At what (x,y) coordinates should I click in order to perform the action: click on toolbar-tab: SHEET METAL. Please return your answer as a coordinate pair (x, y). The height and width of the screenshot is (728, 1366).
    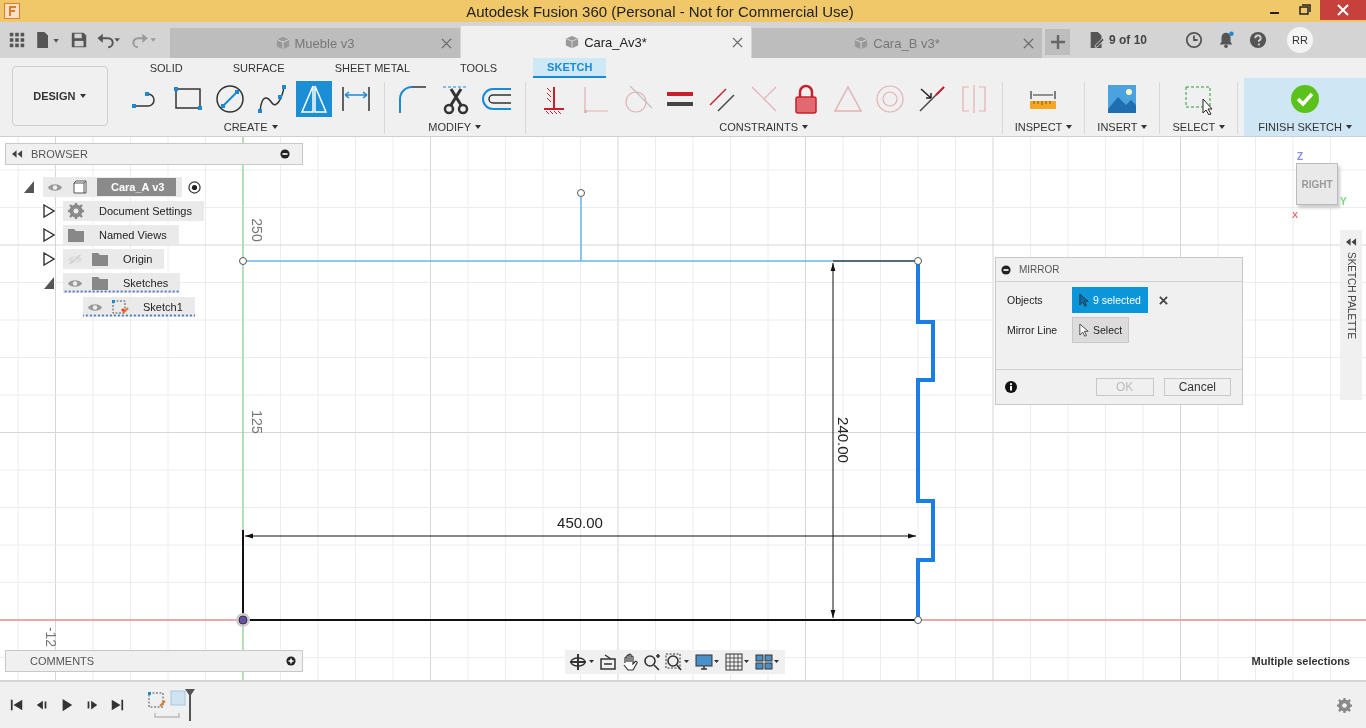
    Looking at the image, I should click on (372, 68).